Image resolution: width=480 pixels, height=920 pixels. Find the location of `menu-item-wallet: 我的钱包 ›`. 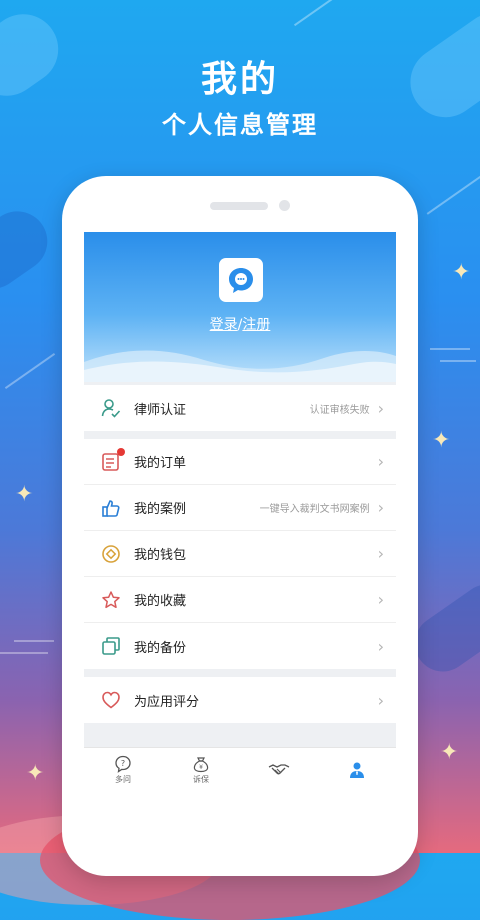

menu-item-wallet: 我的钱包 › is located at coordinates (240, 554).